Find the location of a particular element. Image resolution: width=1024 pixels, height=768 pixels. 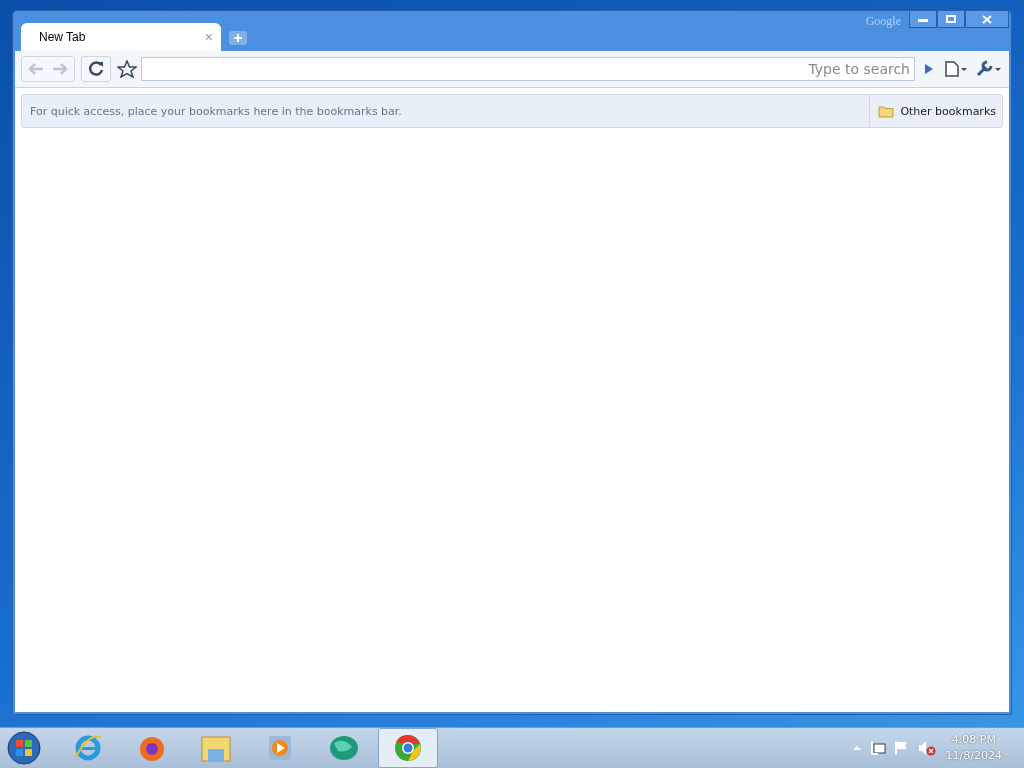

maximize-icon is located at coordinates (951, 19).